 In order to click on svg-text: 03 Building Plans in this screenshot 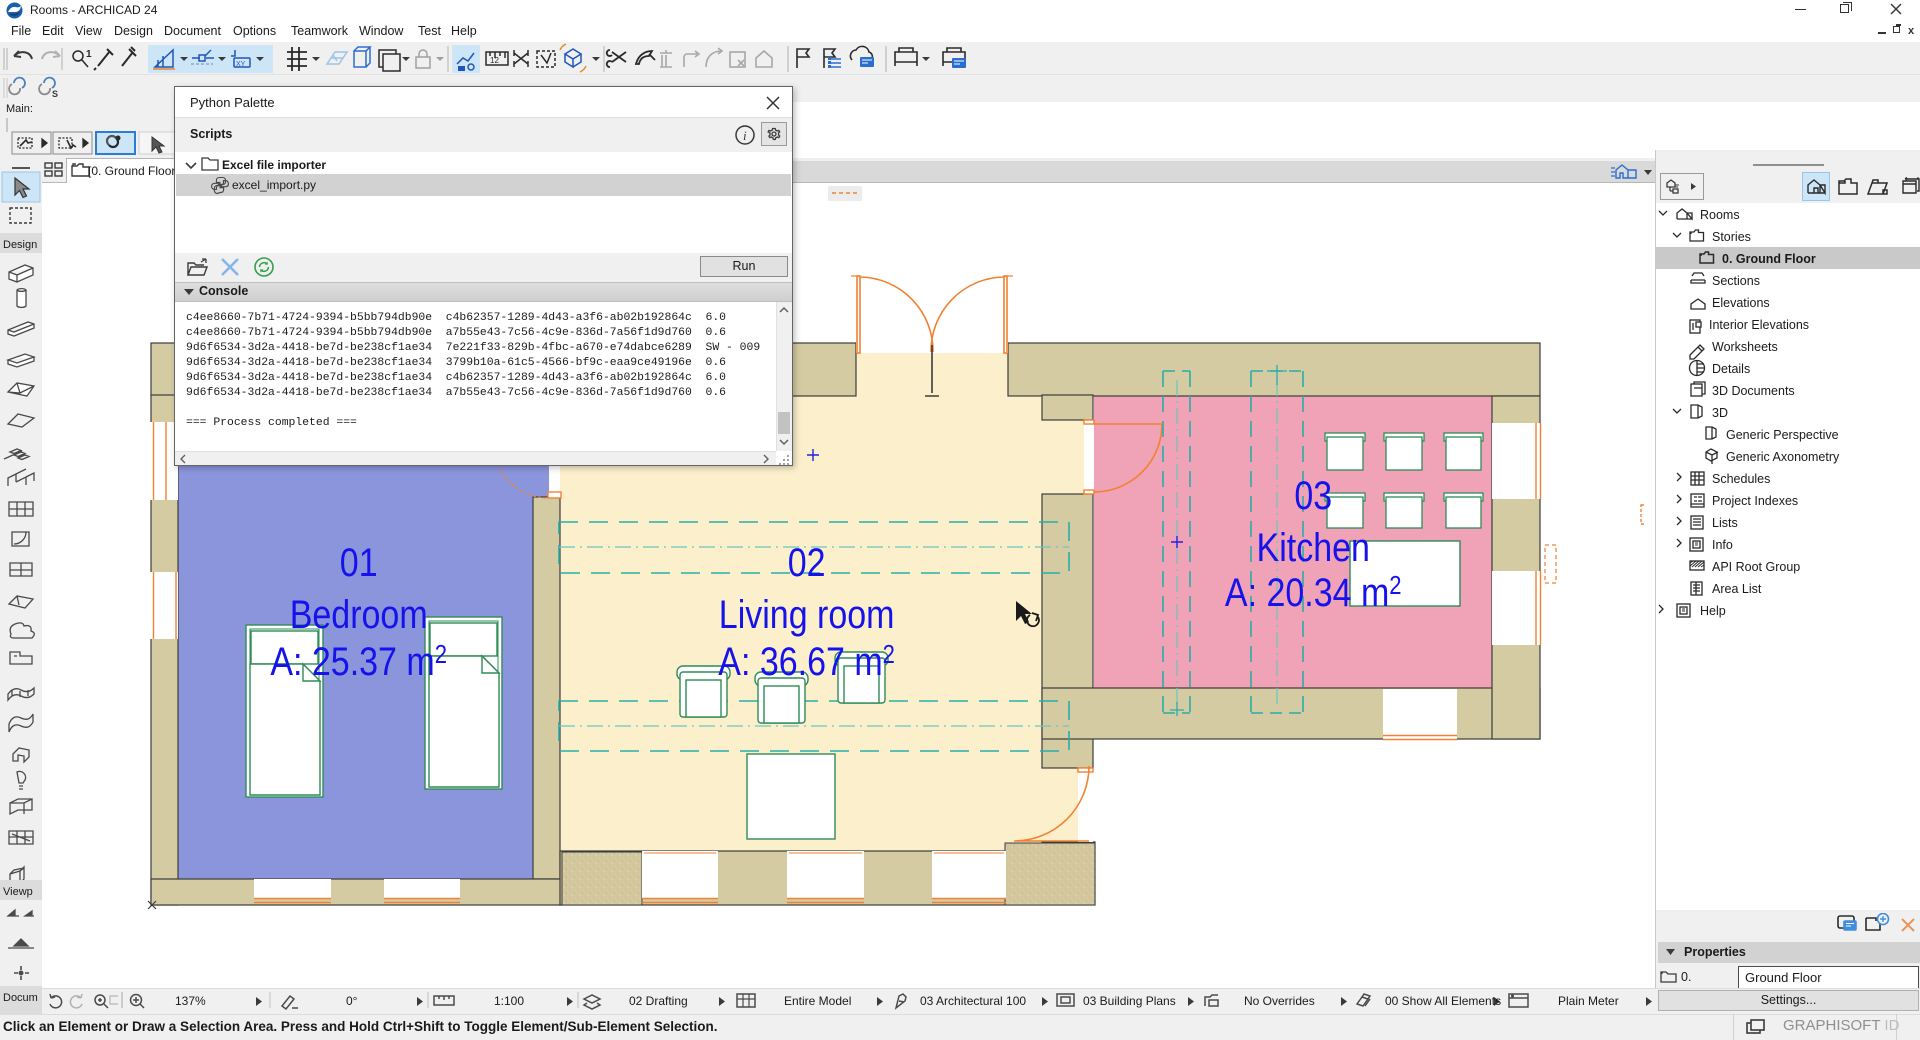, I will do `click(1129, 1001)`.